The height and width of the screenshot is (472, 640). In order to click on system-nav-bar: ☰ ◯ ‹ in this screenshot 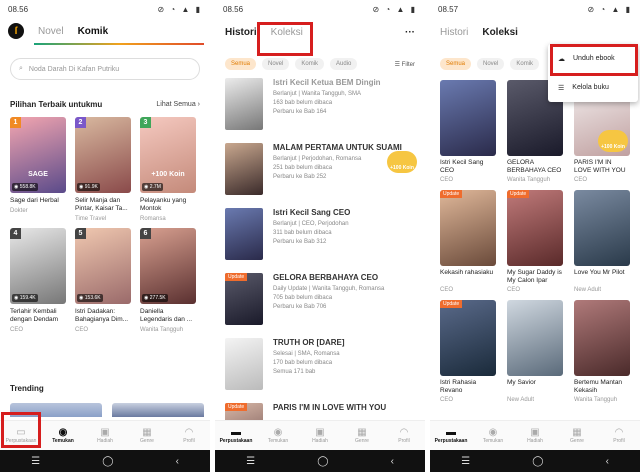, I will do `click(105, 461)`.